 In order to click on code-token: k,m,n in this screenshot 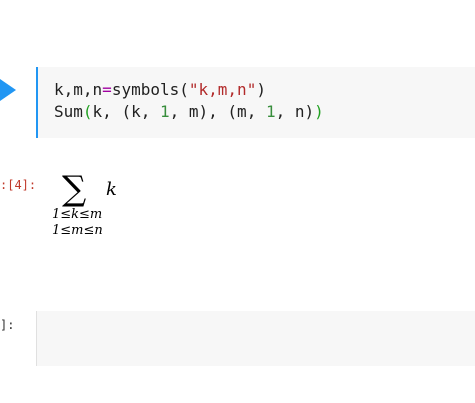, I will do `click(78, 89)`.